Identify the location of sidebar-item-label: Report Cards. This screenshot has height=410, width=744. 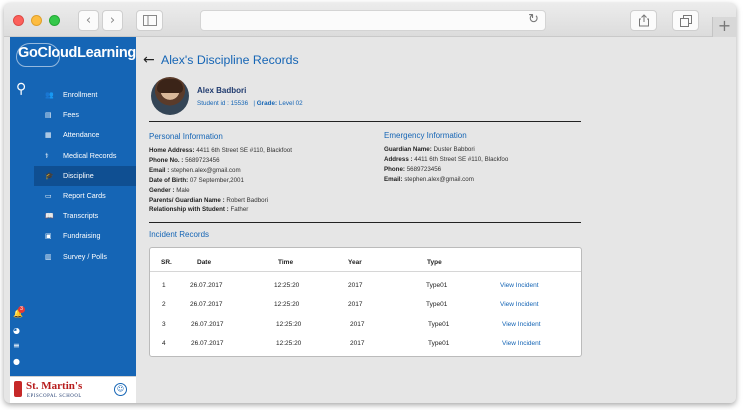
(84, 195).